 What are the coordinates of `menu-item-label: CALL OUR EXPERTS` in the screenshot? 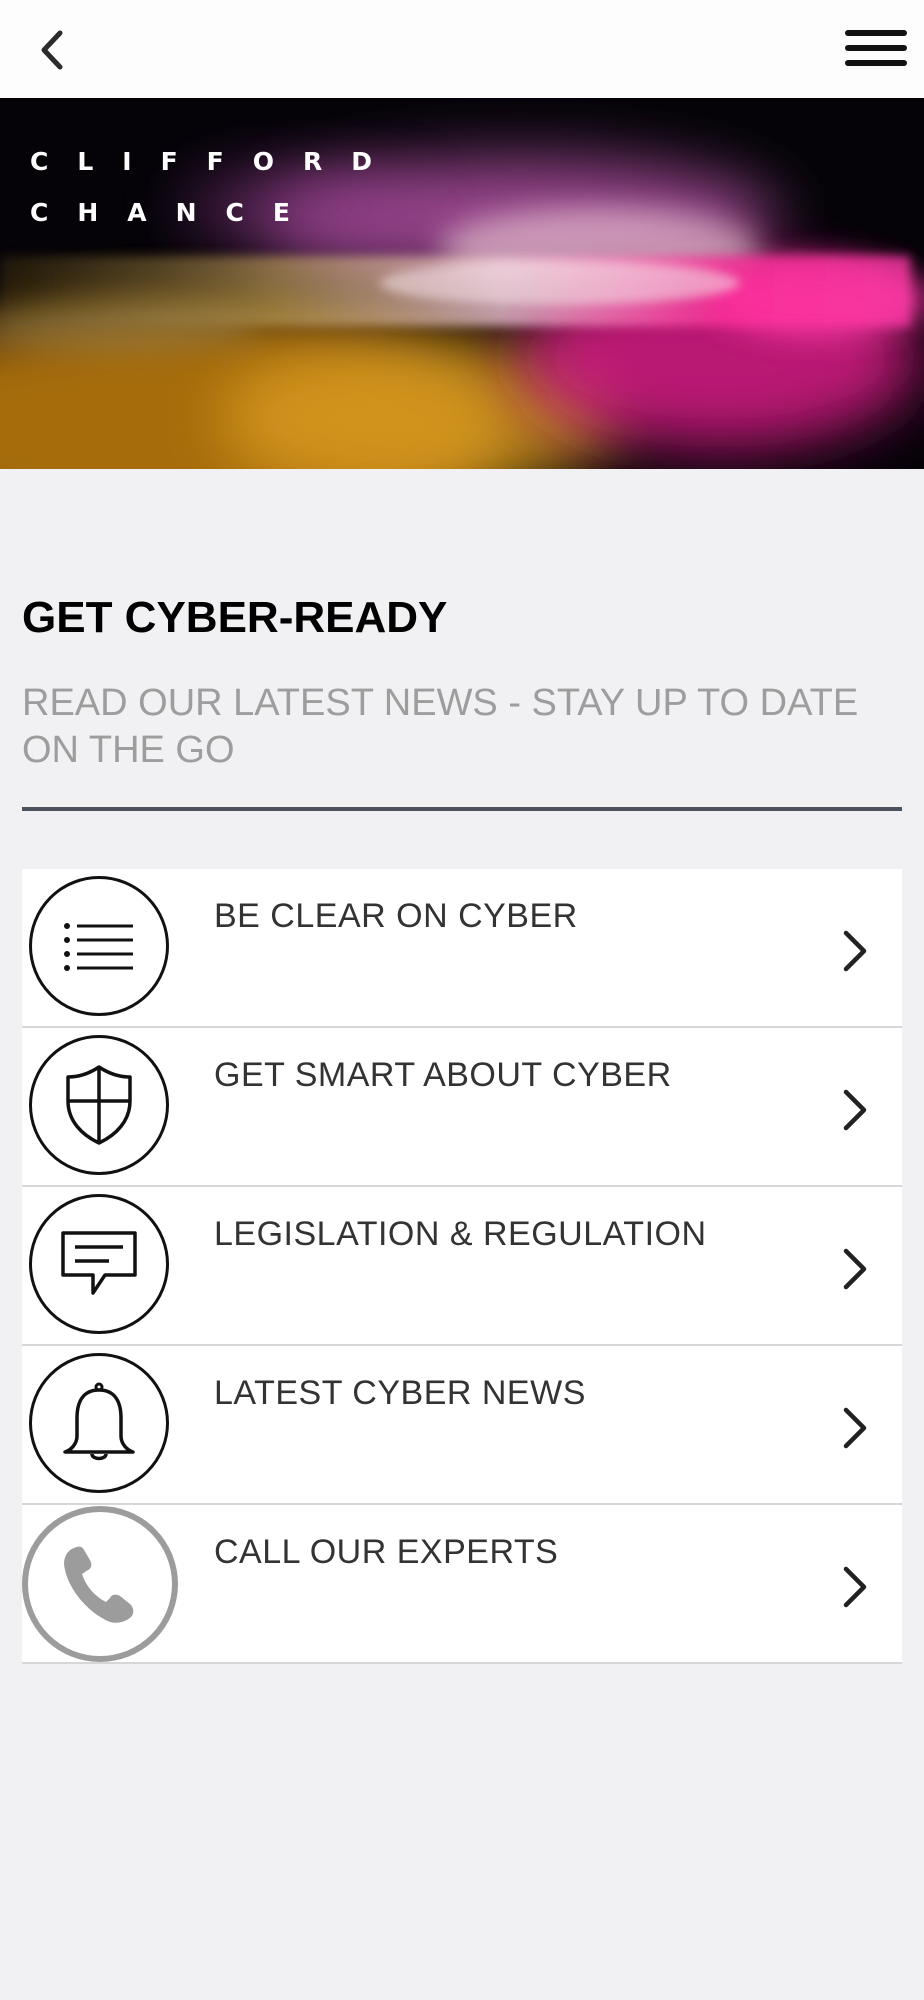 It's located at (386, 1552).